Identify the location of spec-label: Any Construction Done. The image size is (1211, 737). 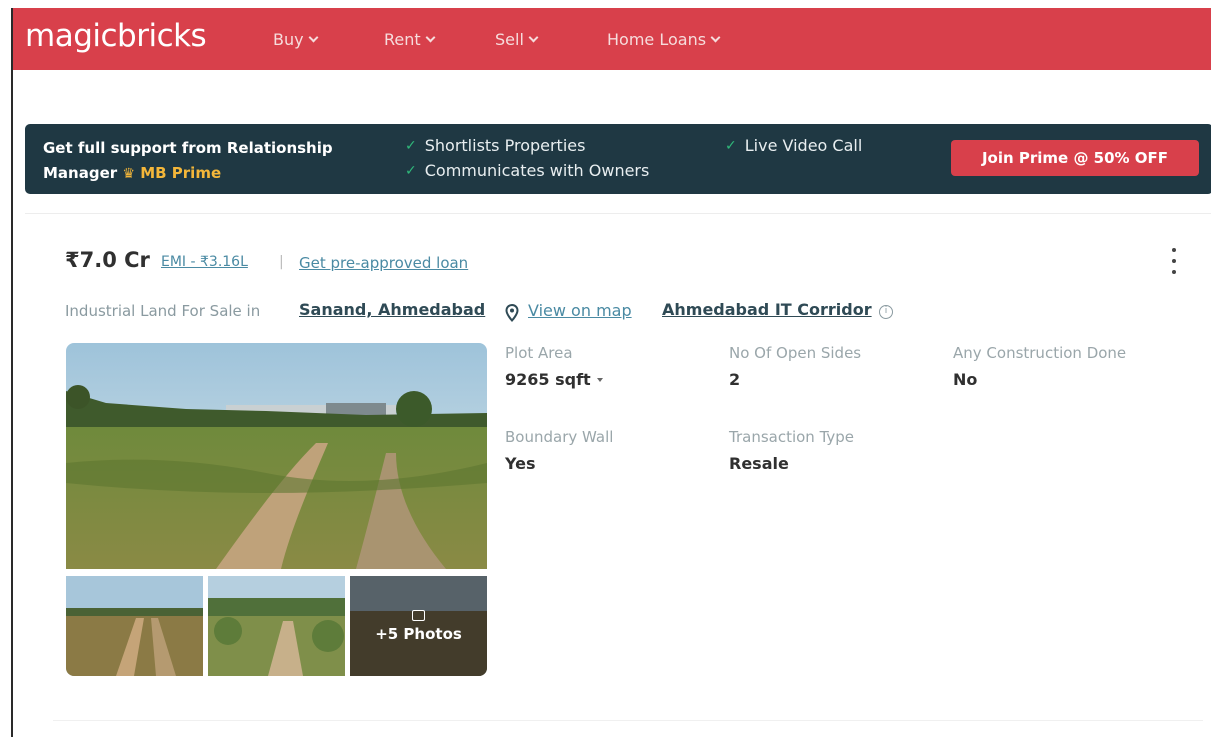
(1040, 353).